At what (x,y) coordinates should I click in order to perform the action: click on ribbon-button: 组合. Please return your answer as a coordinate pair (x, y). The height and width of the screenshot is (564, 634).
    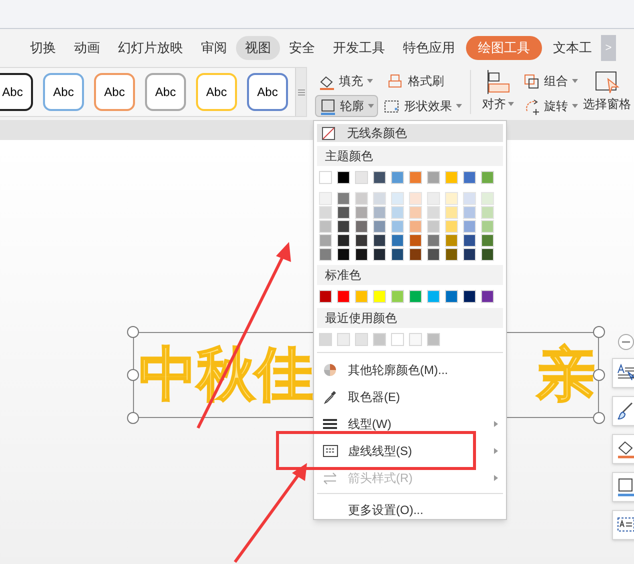
    Looking at the image, I should click on (550, 81).